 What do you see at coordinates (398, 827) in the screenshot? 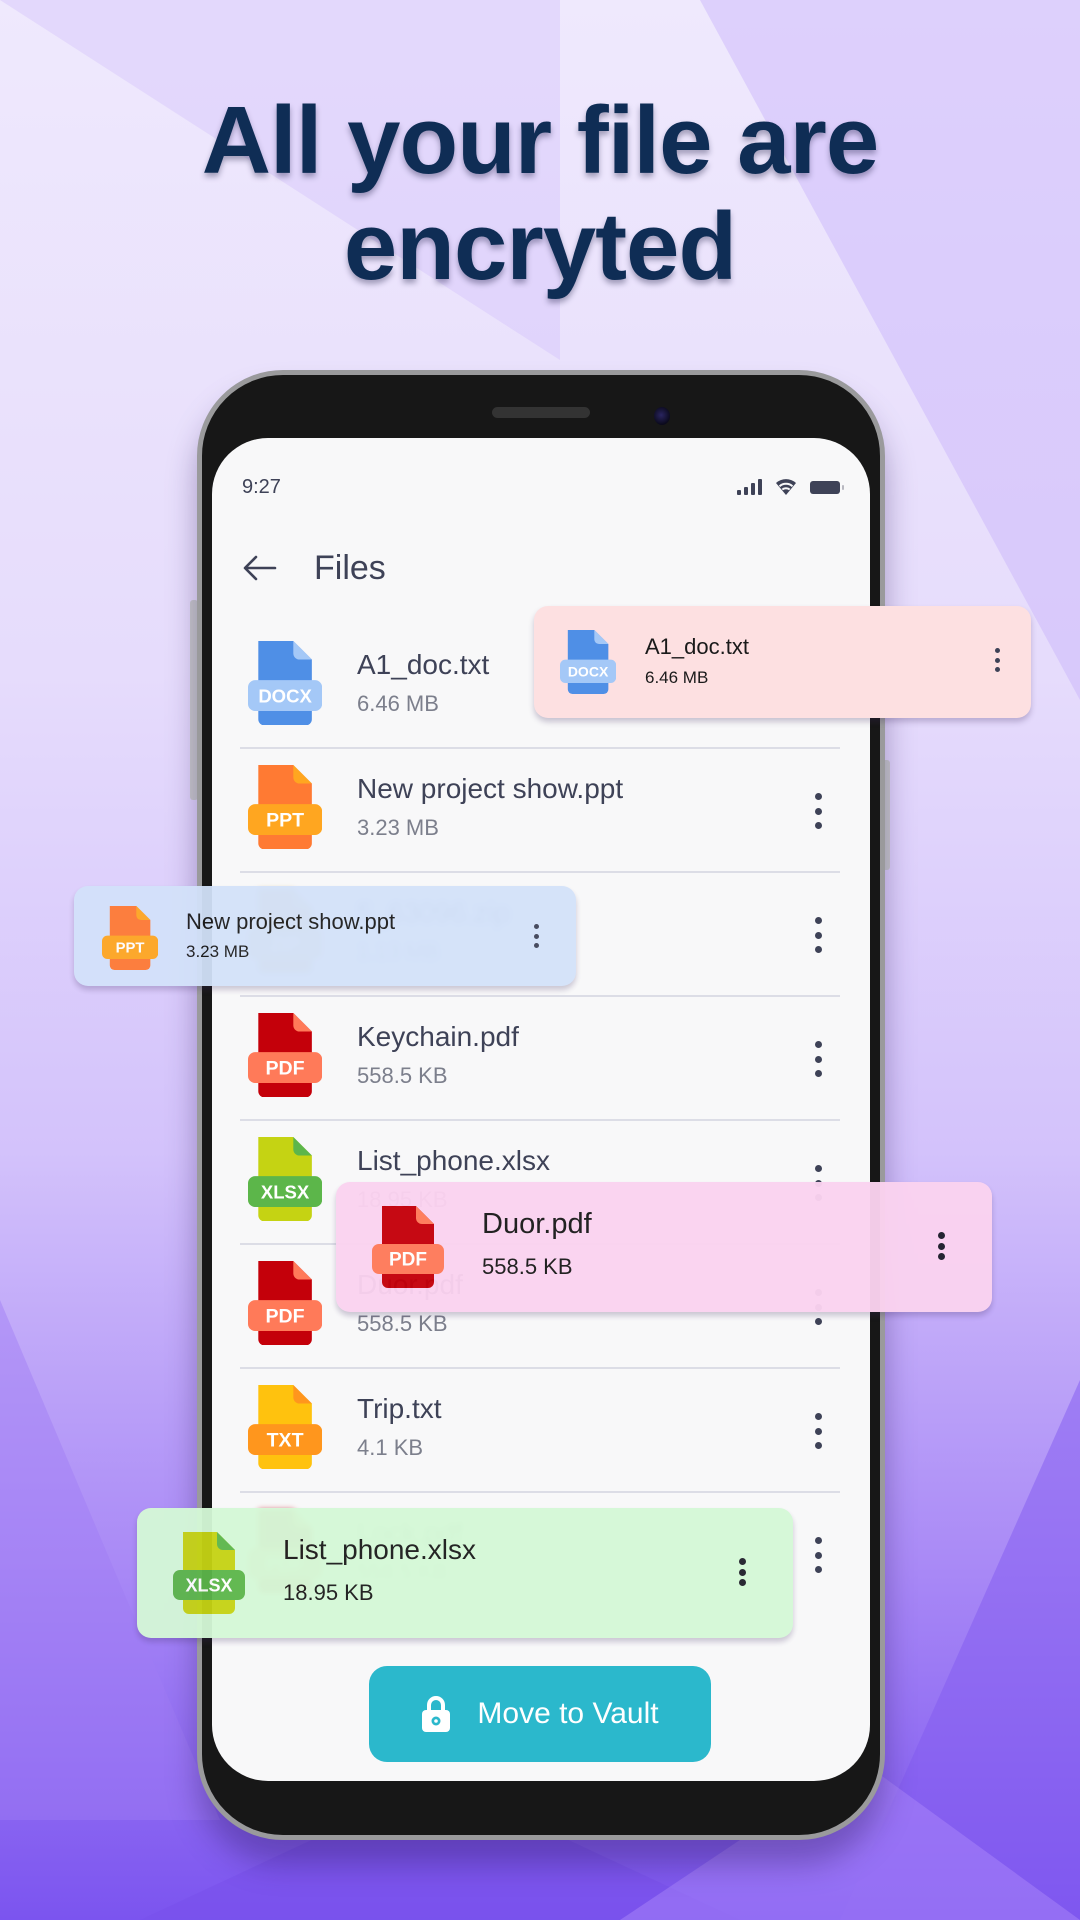
I see `file-size: 3.23 MB` at bounding box center [398, 827].